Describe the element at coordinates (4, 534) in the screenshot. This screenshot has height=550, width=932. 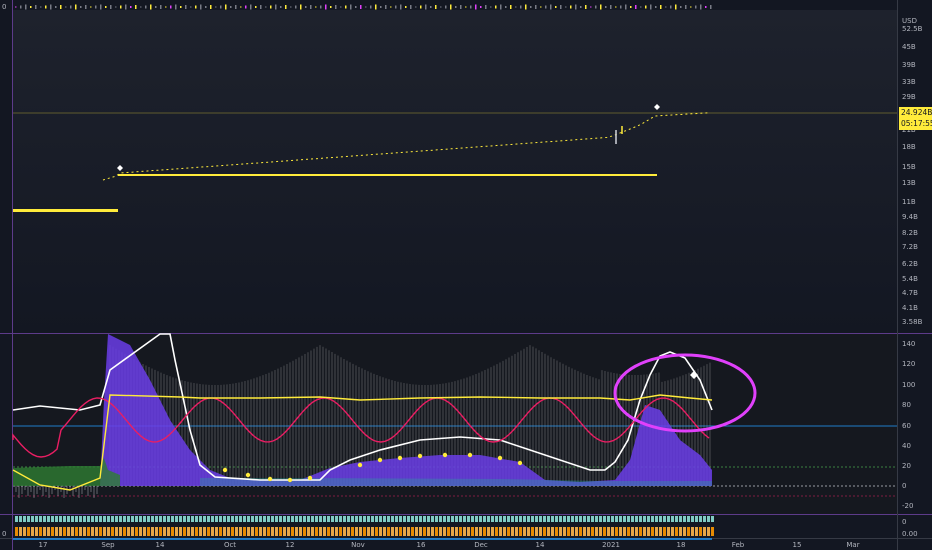
I see `left-label: 0` at that location.